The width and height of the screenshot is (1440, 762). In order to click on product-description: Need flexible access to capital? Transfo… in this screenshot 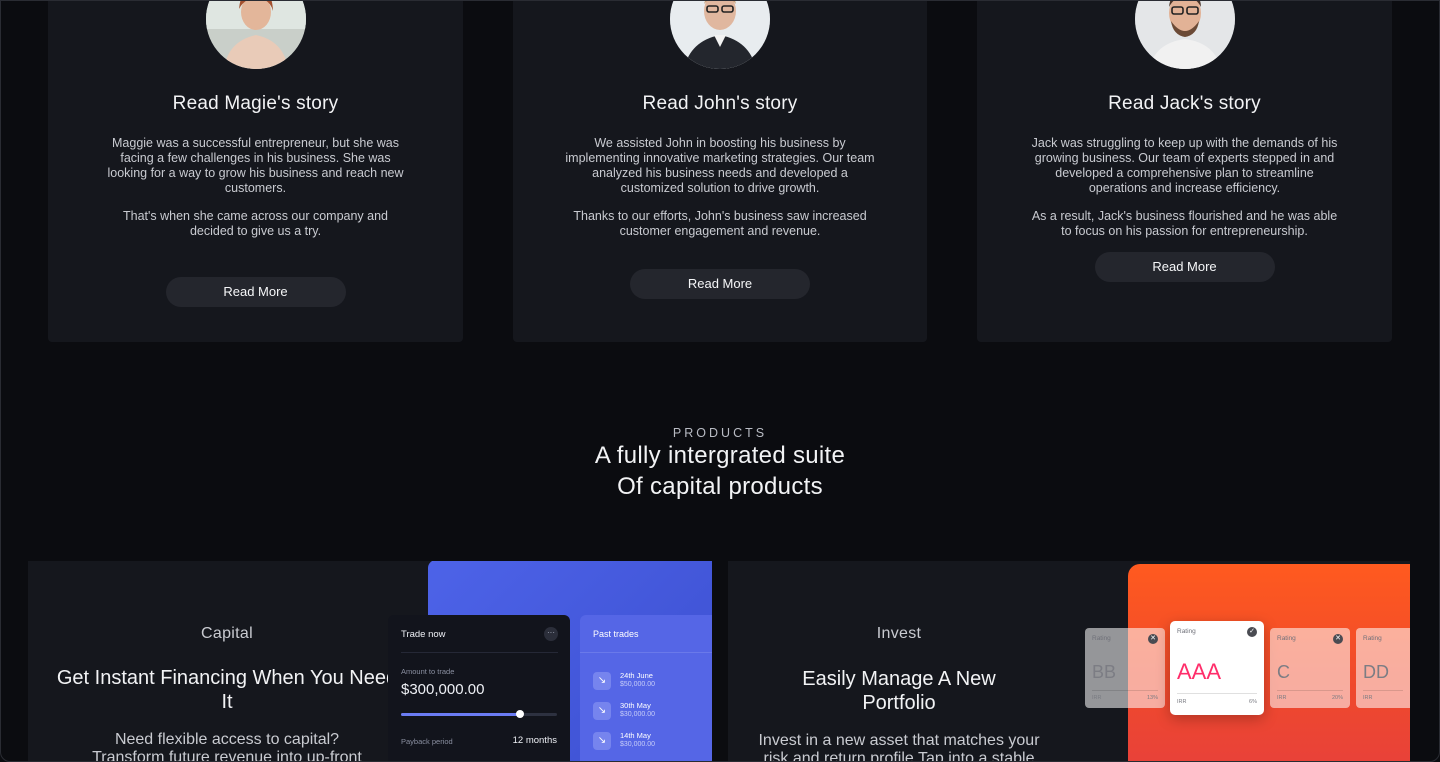, I will do `click(227, 746)`.